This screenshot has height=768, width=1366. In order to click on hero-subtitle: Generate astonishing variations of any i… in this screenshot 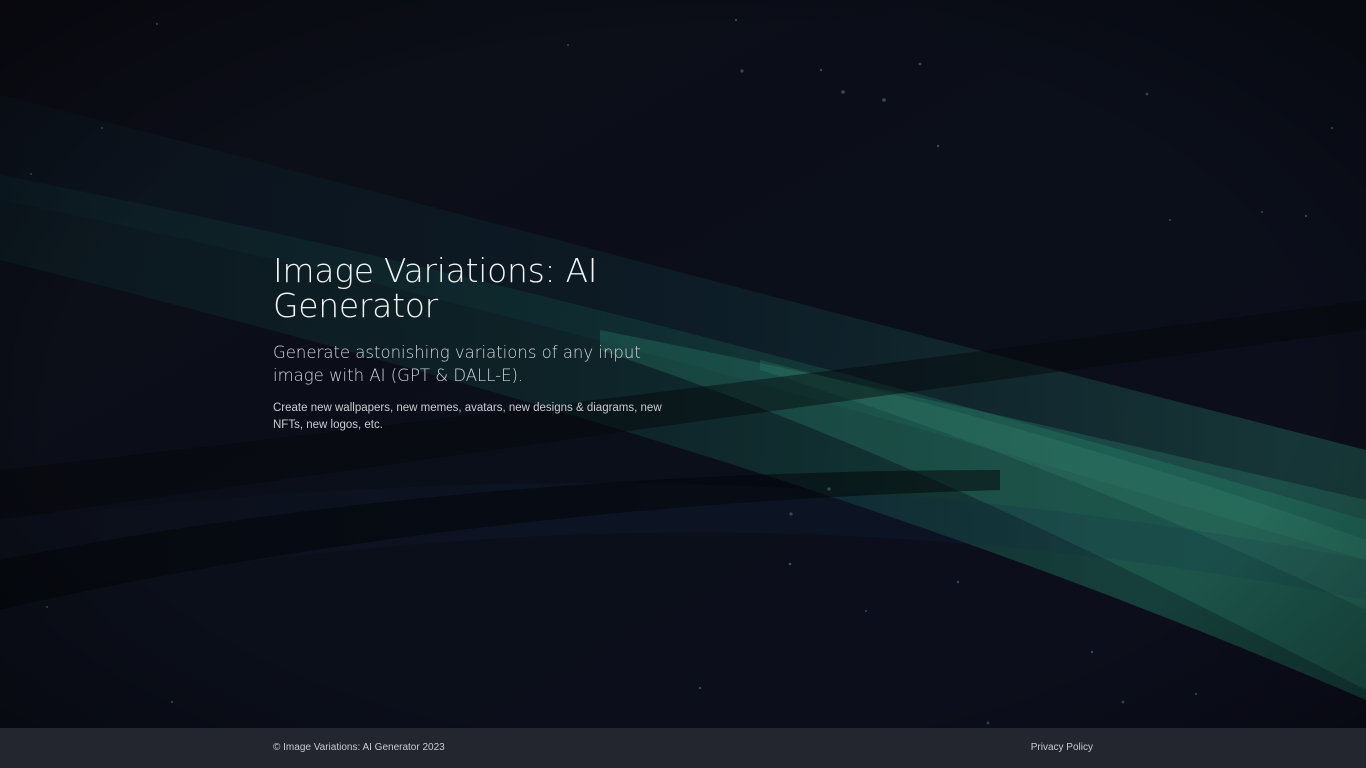, I will do `click(457, 364)`.